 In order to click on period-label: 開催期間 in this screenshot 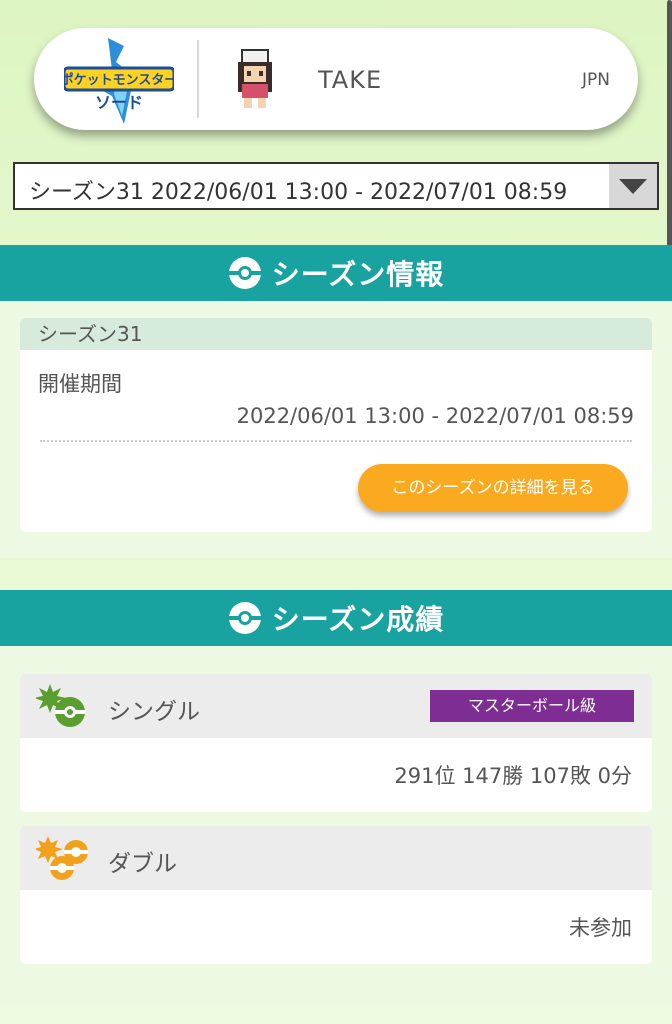, I will do `click(80, 384)`.